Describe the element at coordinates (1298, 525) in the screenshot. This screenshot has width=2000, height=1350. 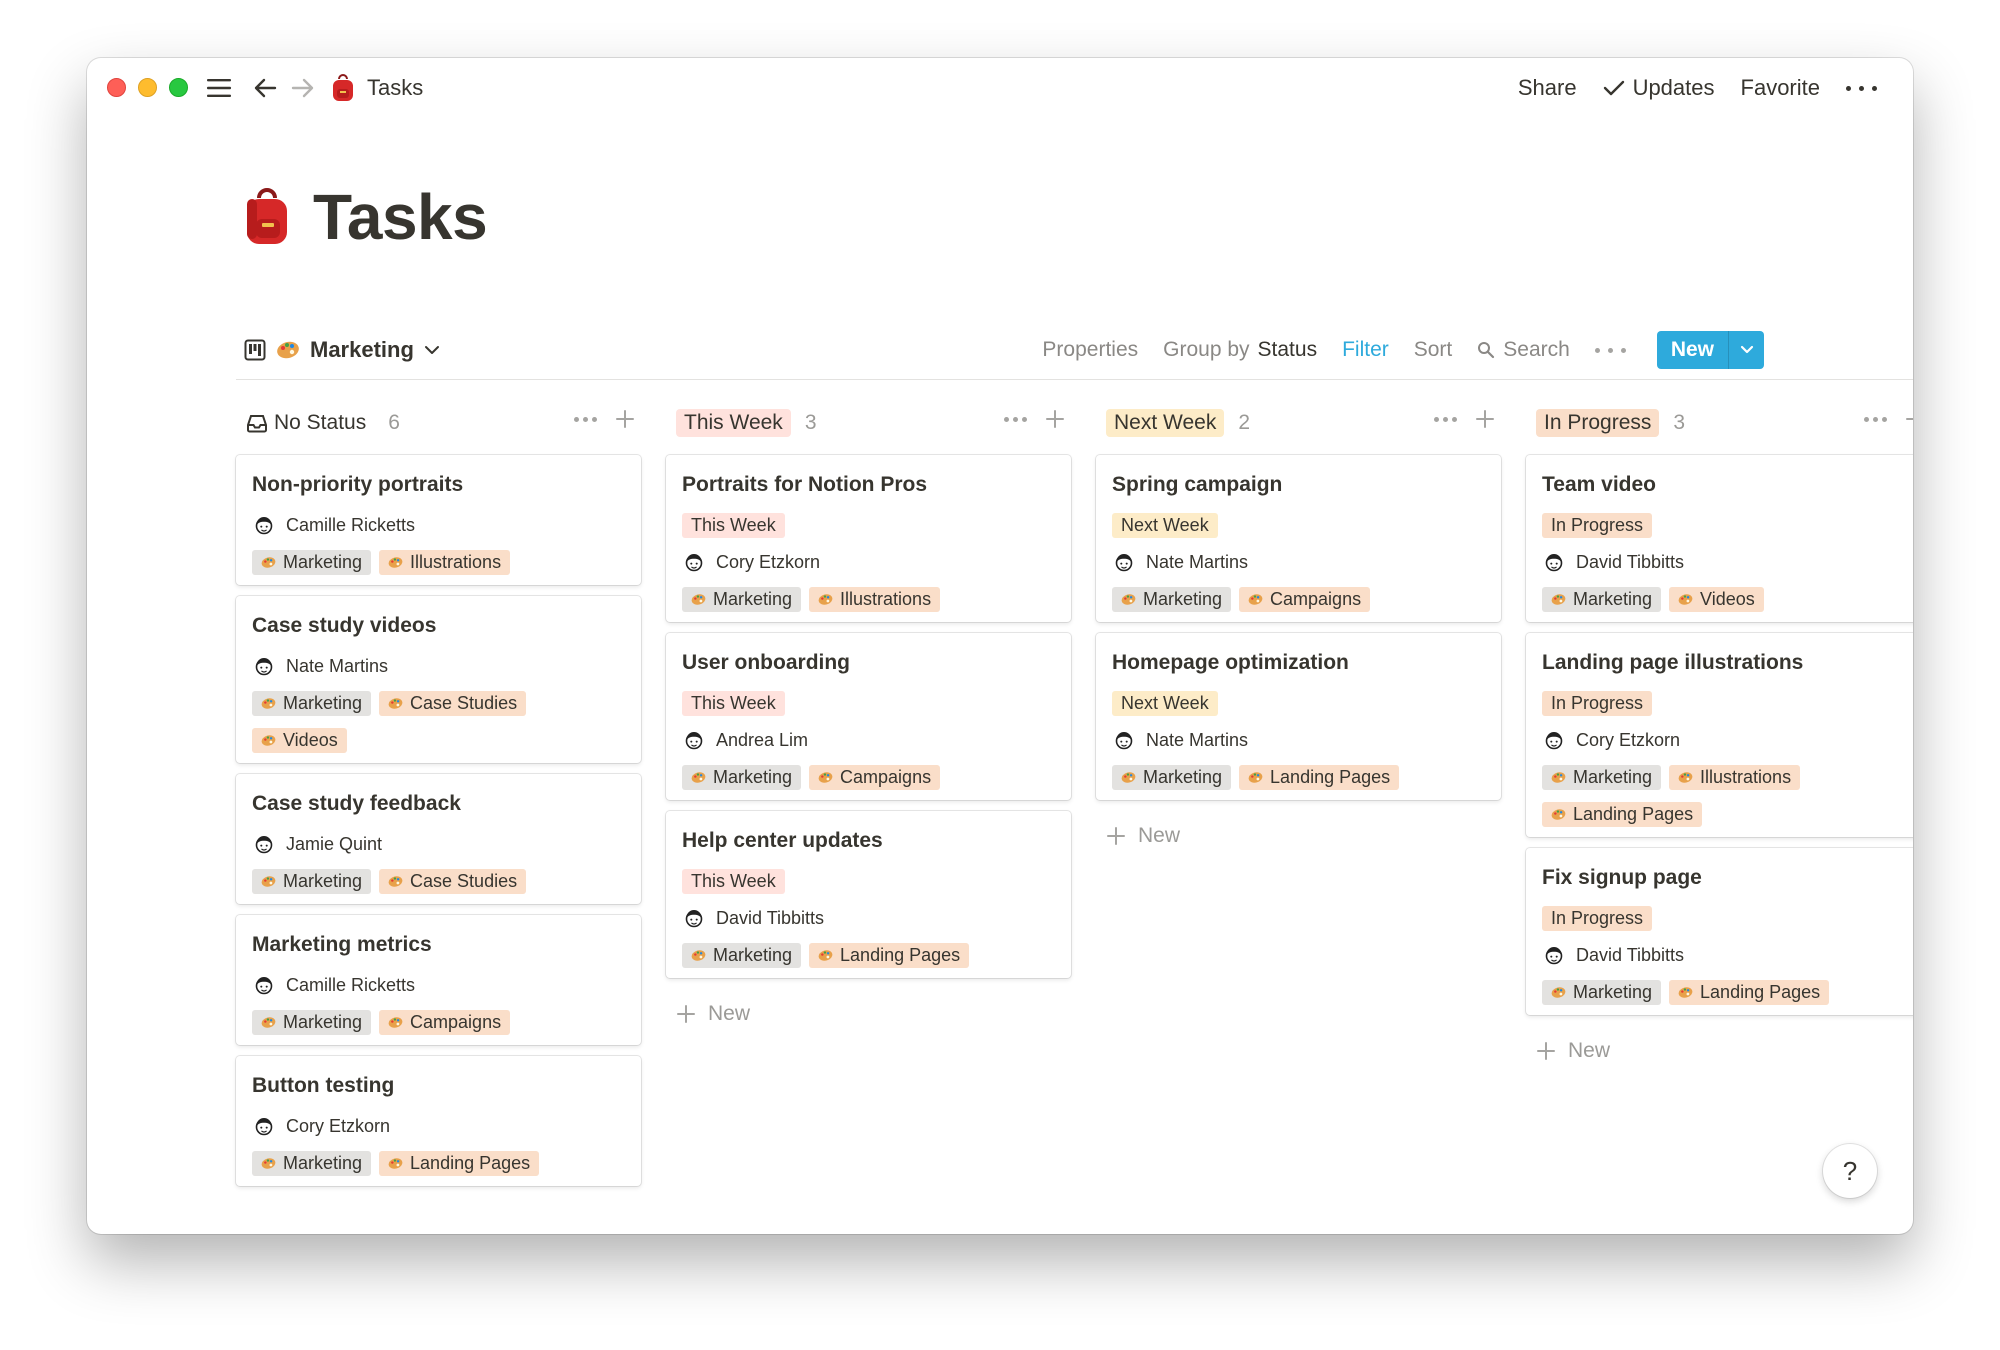
I see `card-status-row: Next Week` at that location.